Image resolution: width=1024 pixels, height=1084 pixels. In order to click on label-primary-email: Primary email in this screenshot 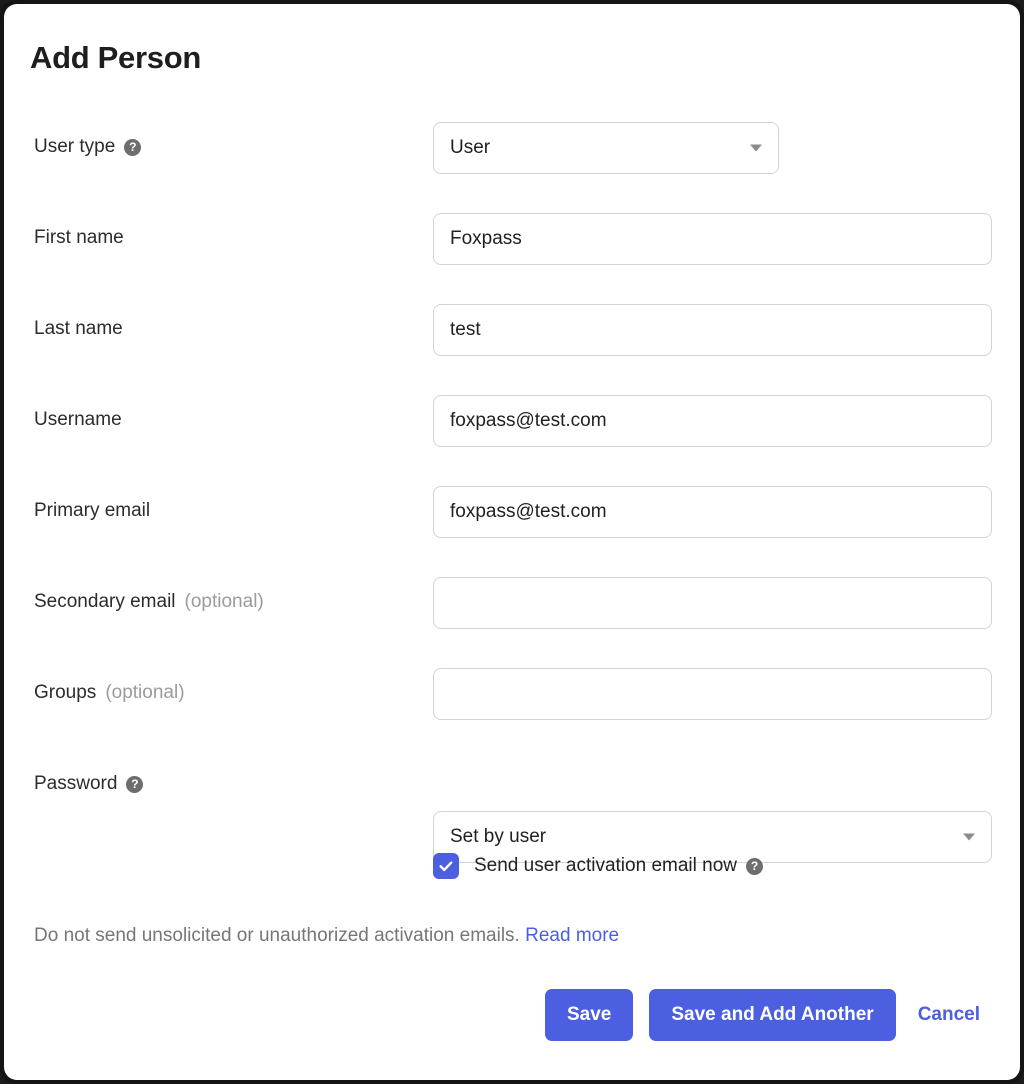, I will do `click(92, 511)`.